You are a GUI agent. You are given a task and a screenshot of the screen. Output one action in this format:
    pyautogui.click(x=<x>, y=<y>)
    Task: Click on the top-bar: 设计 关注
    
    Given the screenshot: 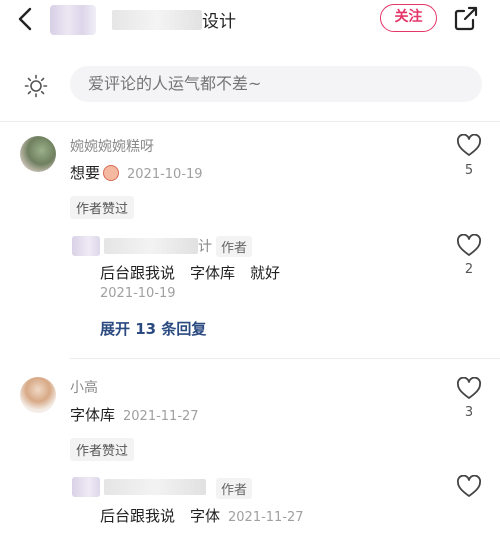 What is the action you would take?
    pyautogui.click(x=250, y=20)
    